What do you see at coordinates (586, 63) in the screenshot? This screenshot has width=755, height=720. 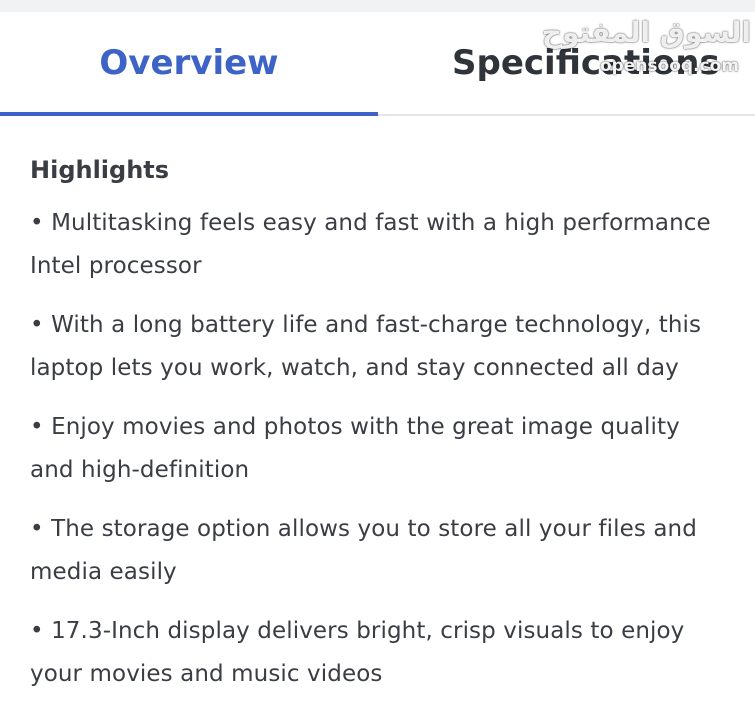 I see `tab-specifications-label: Specifications` at bounding box center [586, 63].